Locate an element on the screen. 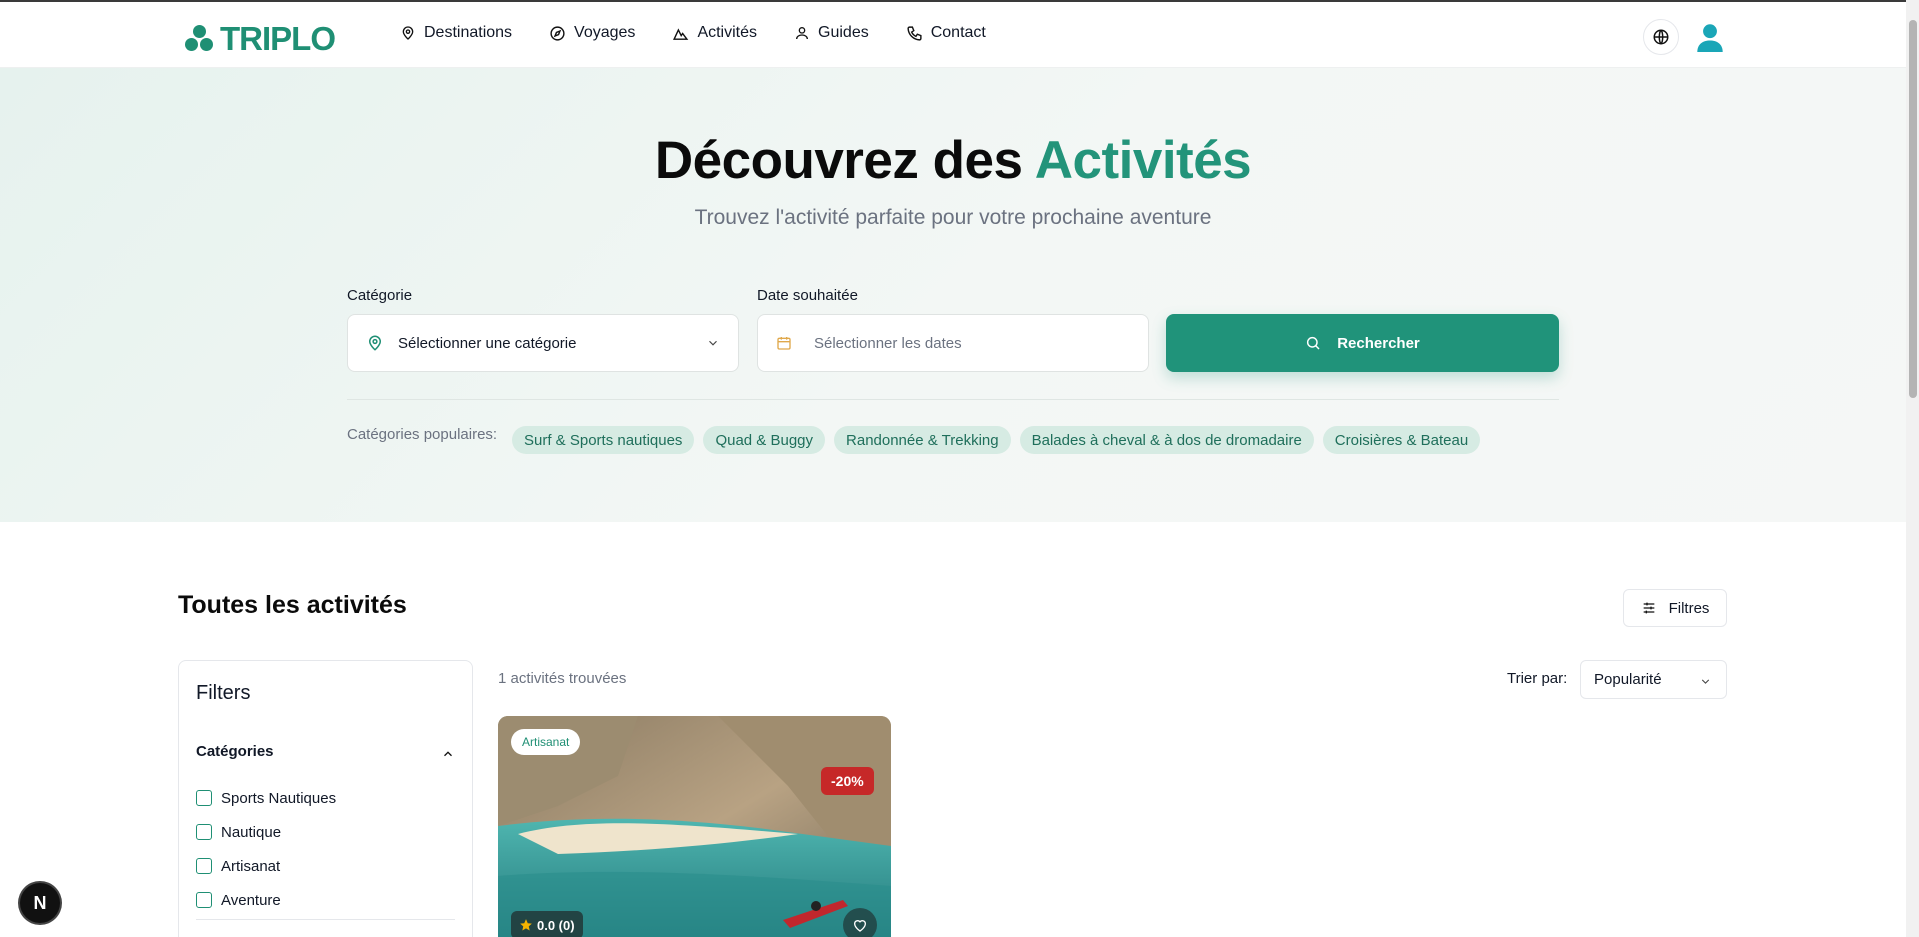 Image resolution: width=1919 pixels, height=937 pixels. category-option-label: Artisanat is located at coordinates (251, 866).